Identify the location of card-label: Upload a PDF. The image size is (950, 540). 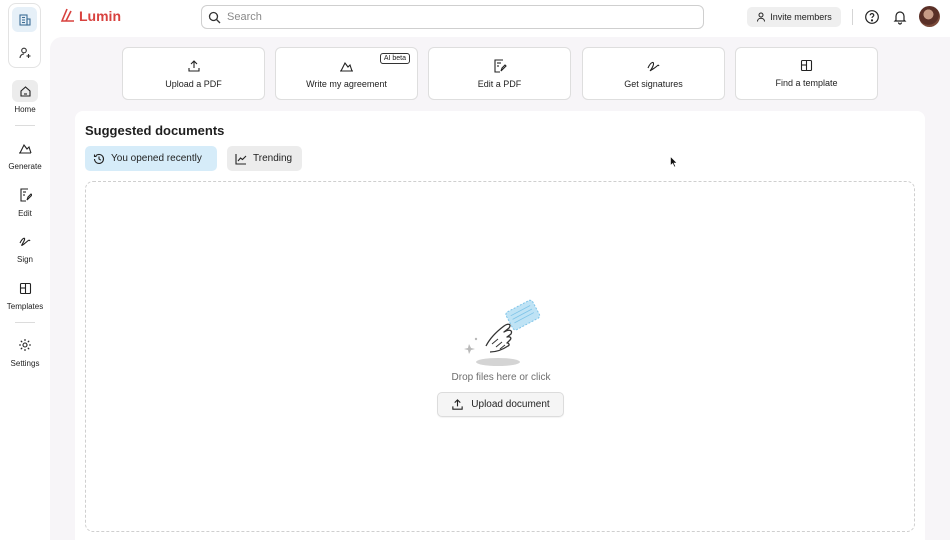
(193, 83).